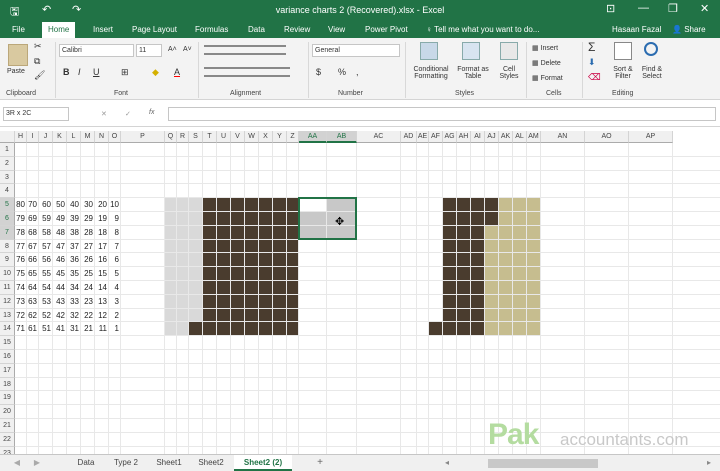  What do you see at coordinates (101, 301) in the screenshot?
I see `table-cell: 13` at bounding box center [101, 301].